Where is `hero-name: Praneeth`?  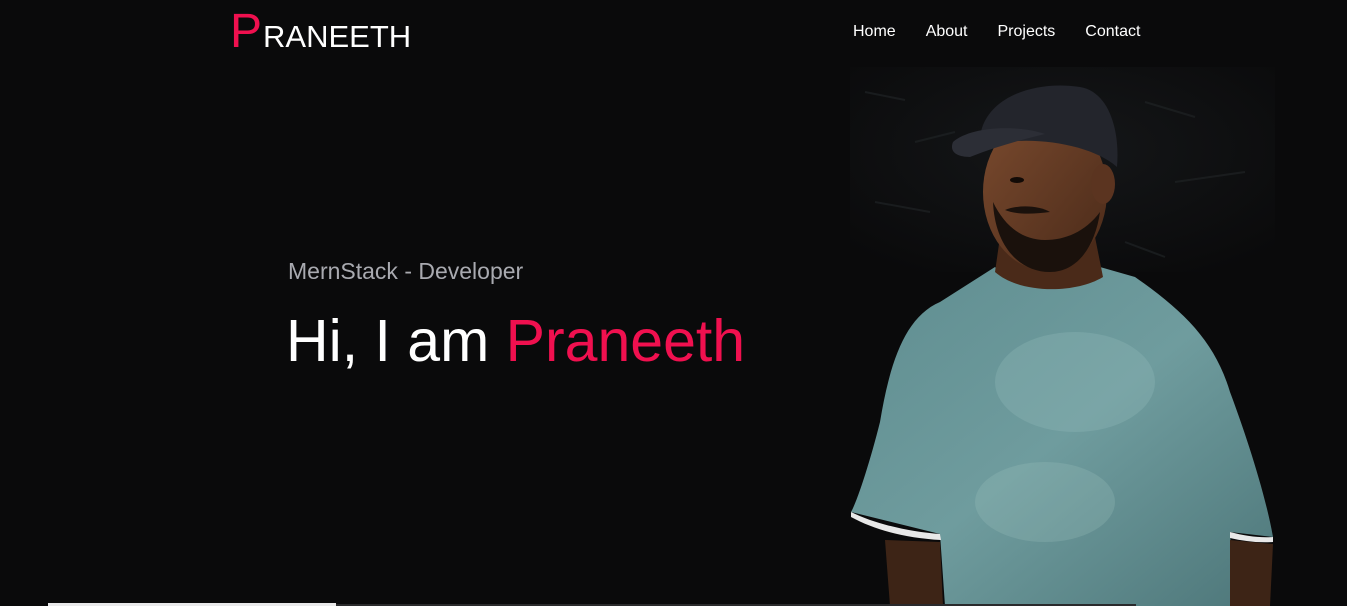
hero-name: Praneeth is located at coordinates (625, 341).